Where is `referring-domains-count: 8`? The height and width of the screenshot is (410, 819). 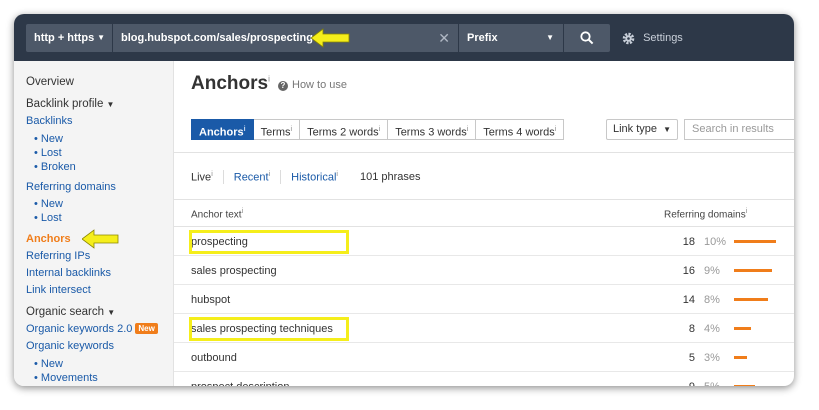 referring-domains-count: 8 is located at coordinates (669, 329).